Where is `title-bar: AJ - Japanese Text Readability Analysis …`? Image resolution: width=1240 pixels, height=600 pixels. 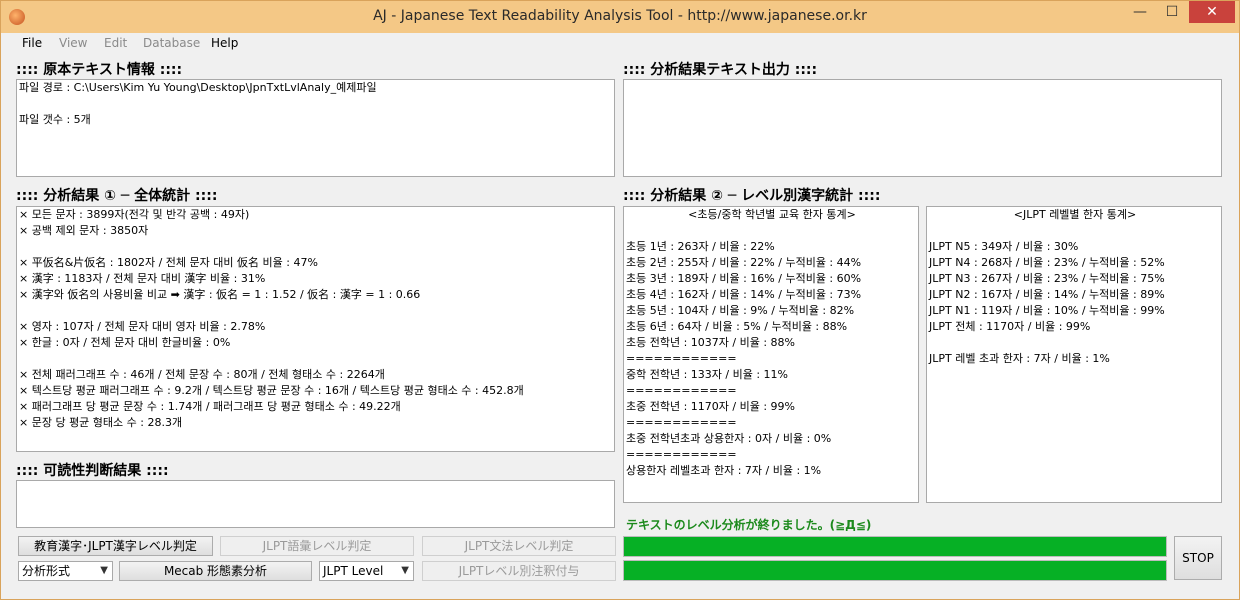 title-bar: AJ - Japanese Text Readability Analysis … is located at coordinates (620, 17).